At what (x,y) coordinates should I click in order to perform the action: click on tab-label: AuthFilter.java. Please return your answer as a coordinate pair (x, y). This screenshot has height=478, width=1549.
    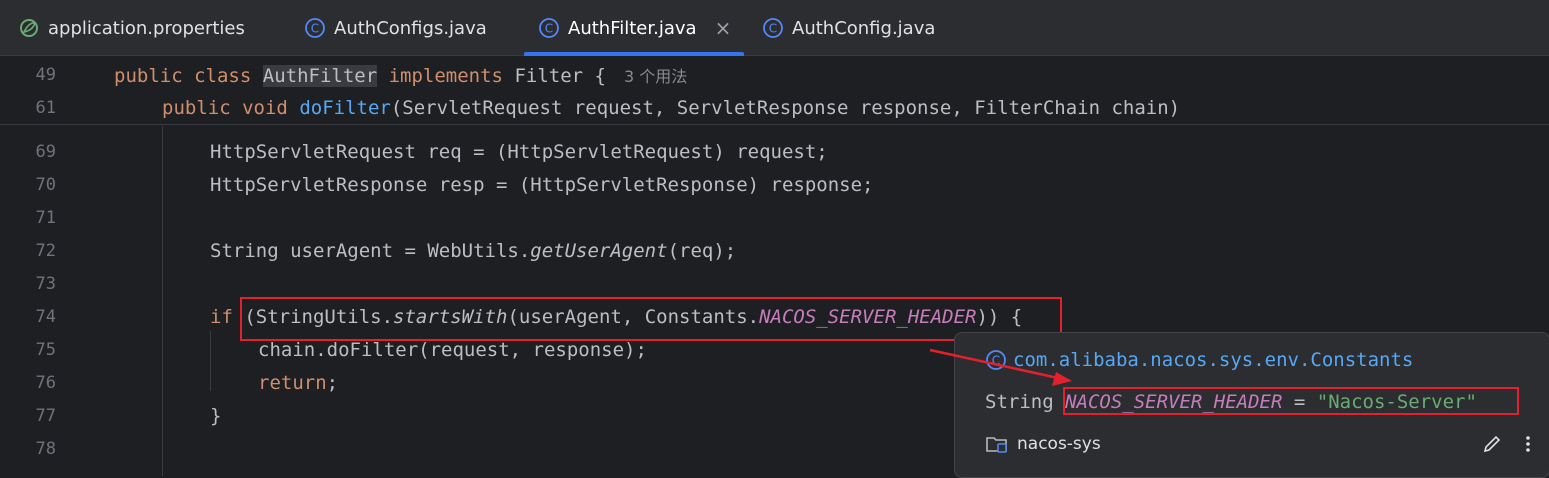
    Looking at the image, I should click on (632, 28).